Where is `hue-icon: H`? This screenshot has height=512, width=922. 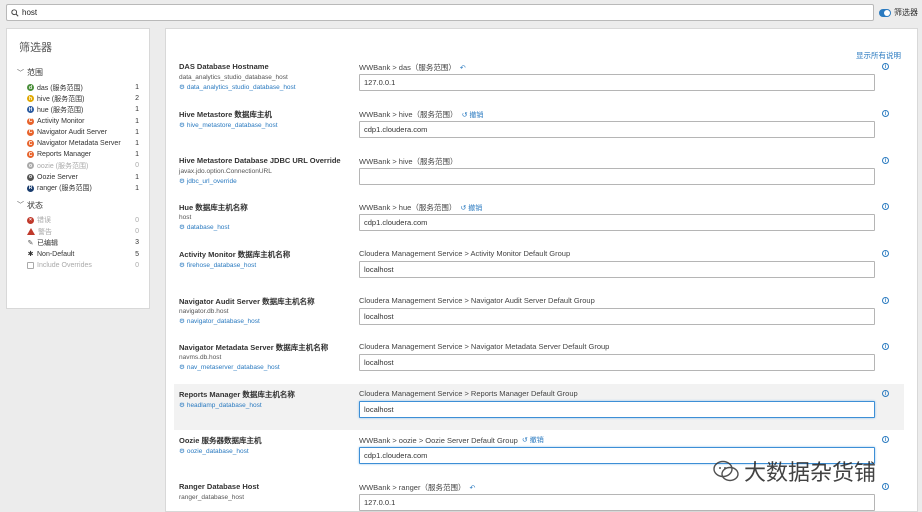
hue-icon: H is located at coordinates (30, 110).